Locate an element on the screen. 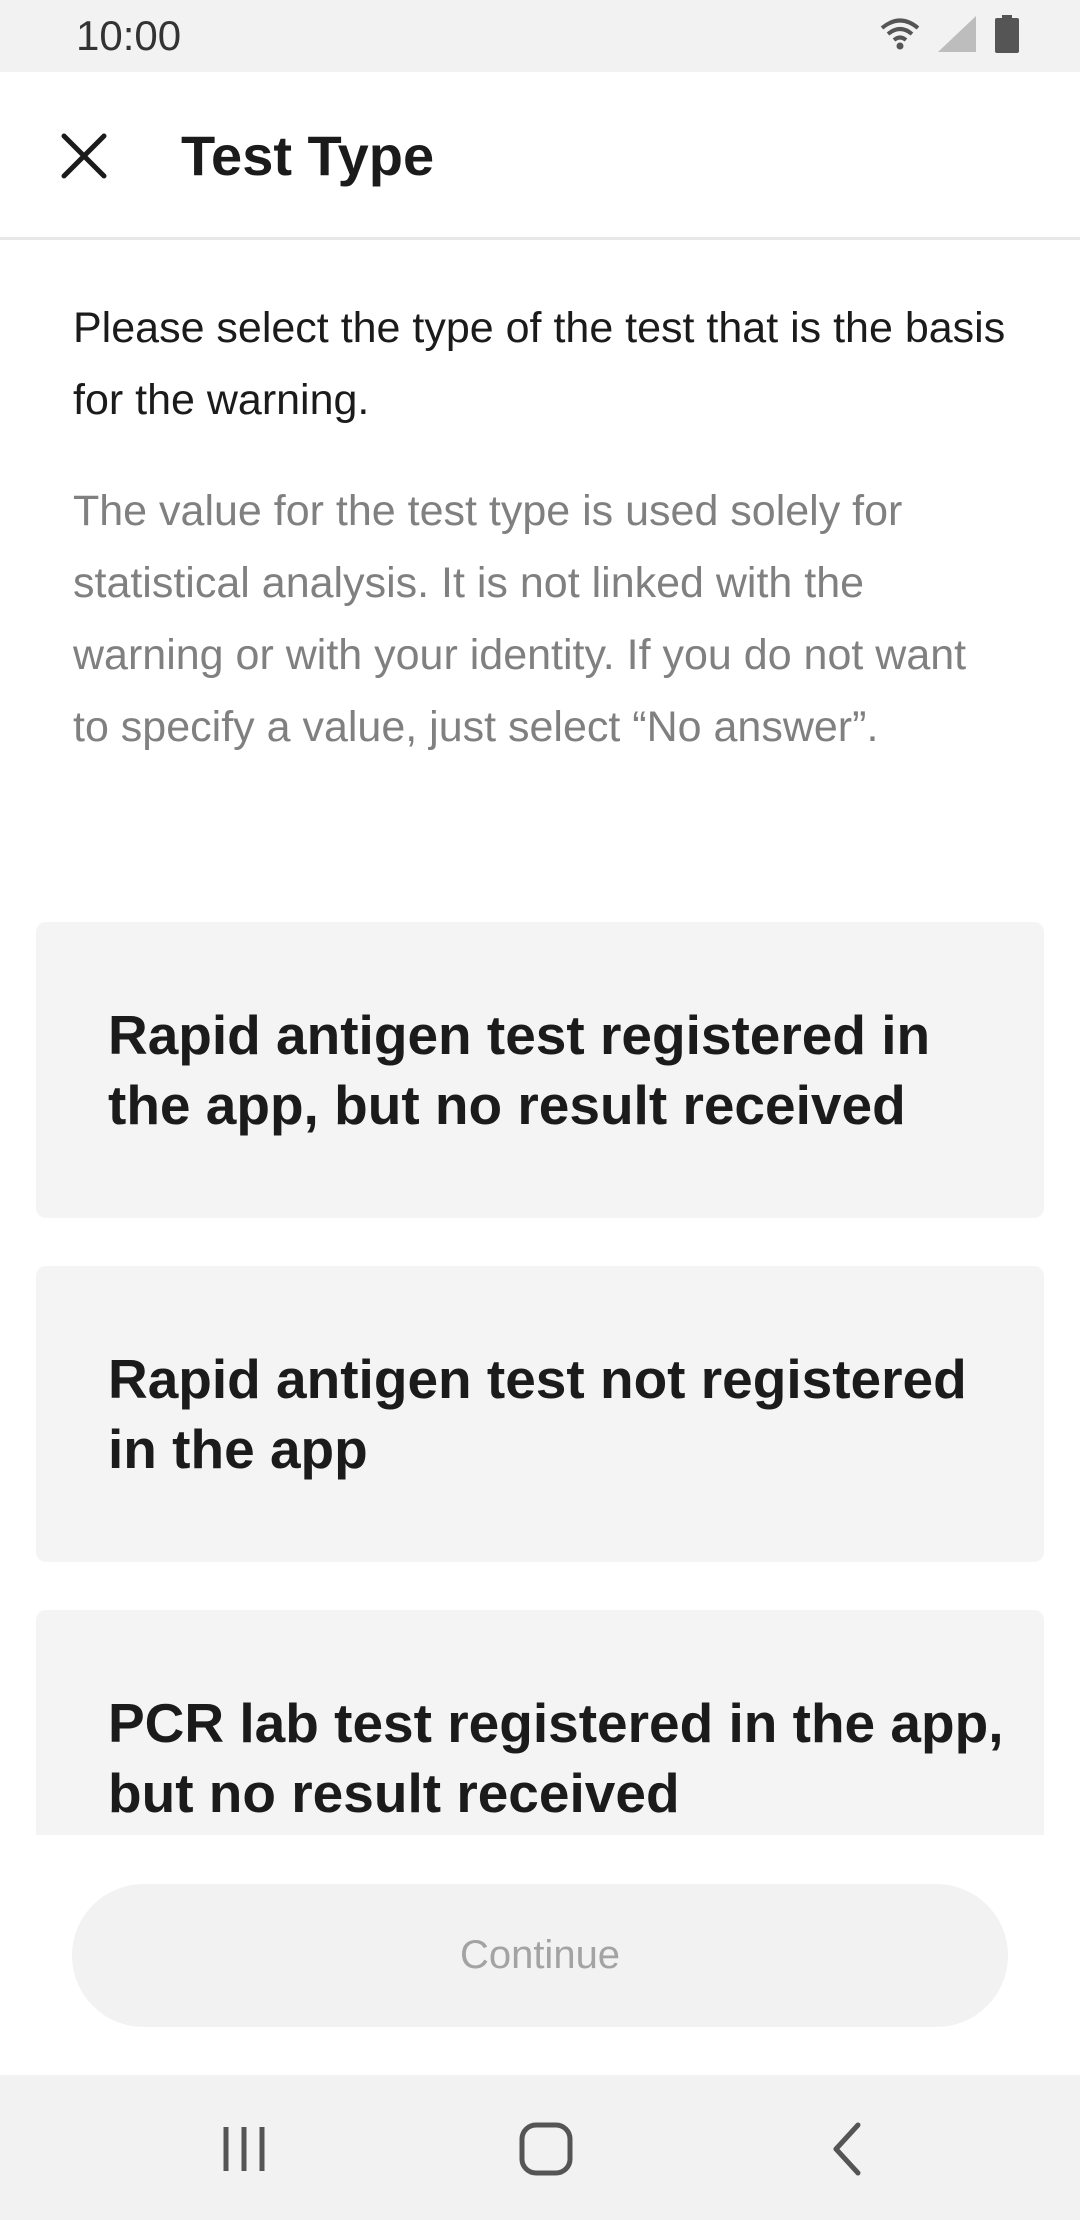 Image resolution: width=1080 pixels, height=2220 pixels. recent-apps-icon is located at coordinates (244, 2149).